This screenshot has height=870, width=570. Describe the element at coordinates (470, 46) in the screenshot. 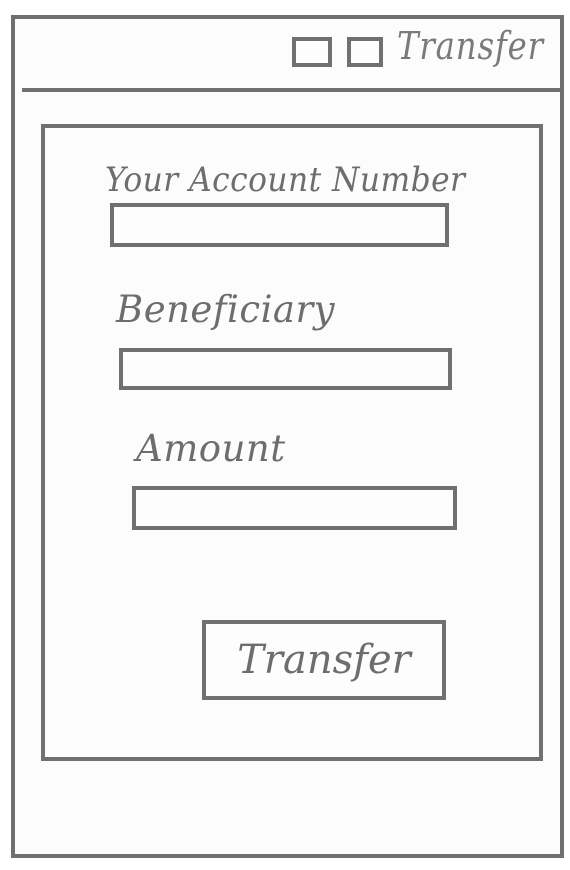

I see `window-title: Transfer` at that location.